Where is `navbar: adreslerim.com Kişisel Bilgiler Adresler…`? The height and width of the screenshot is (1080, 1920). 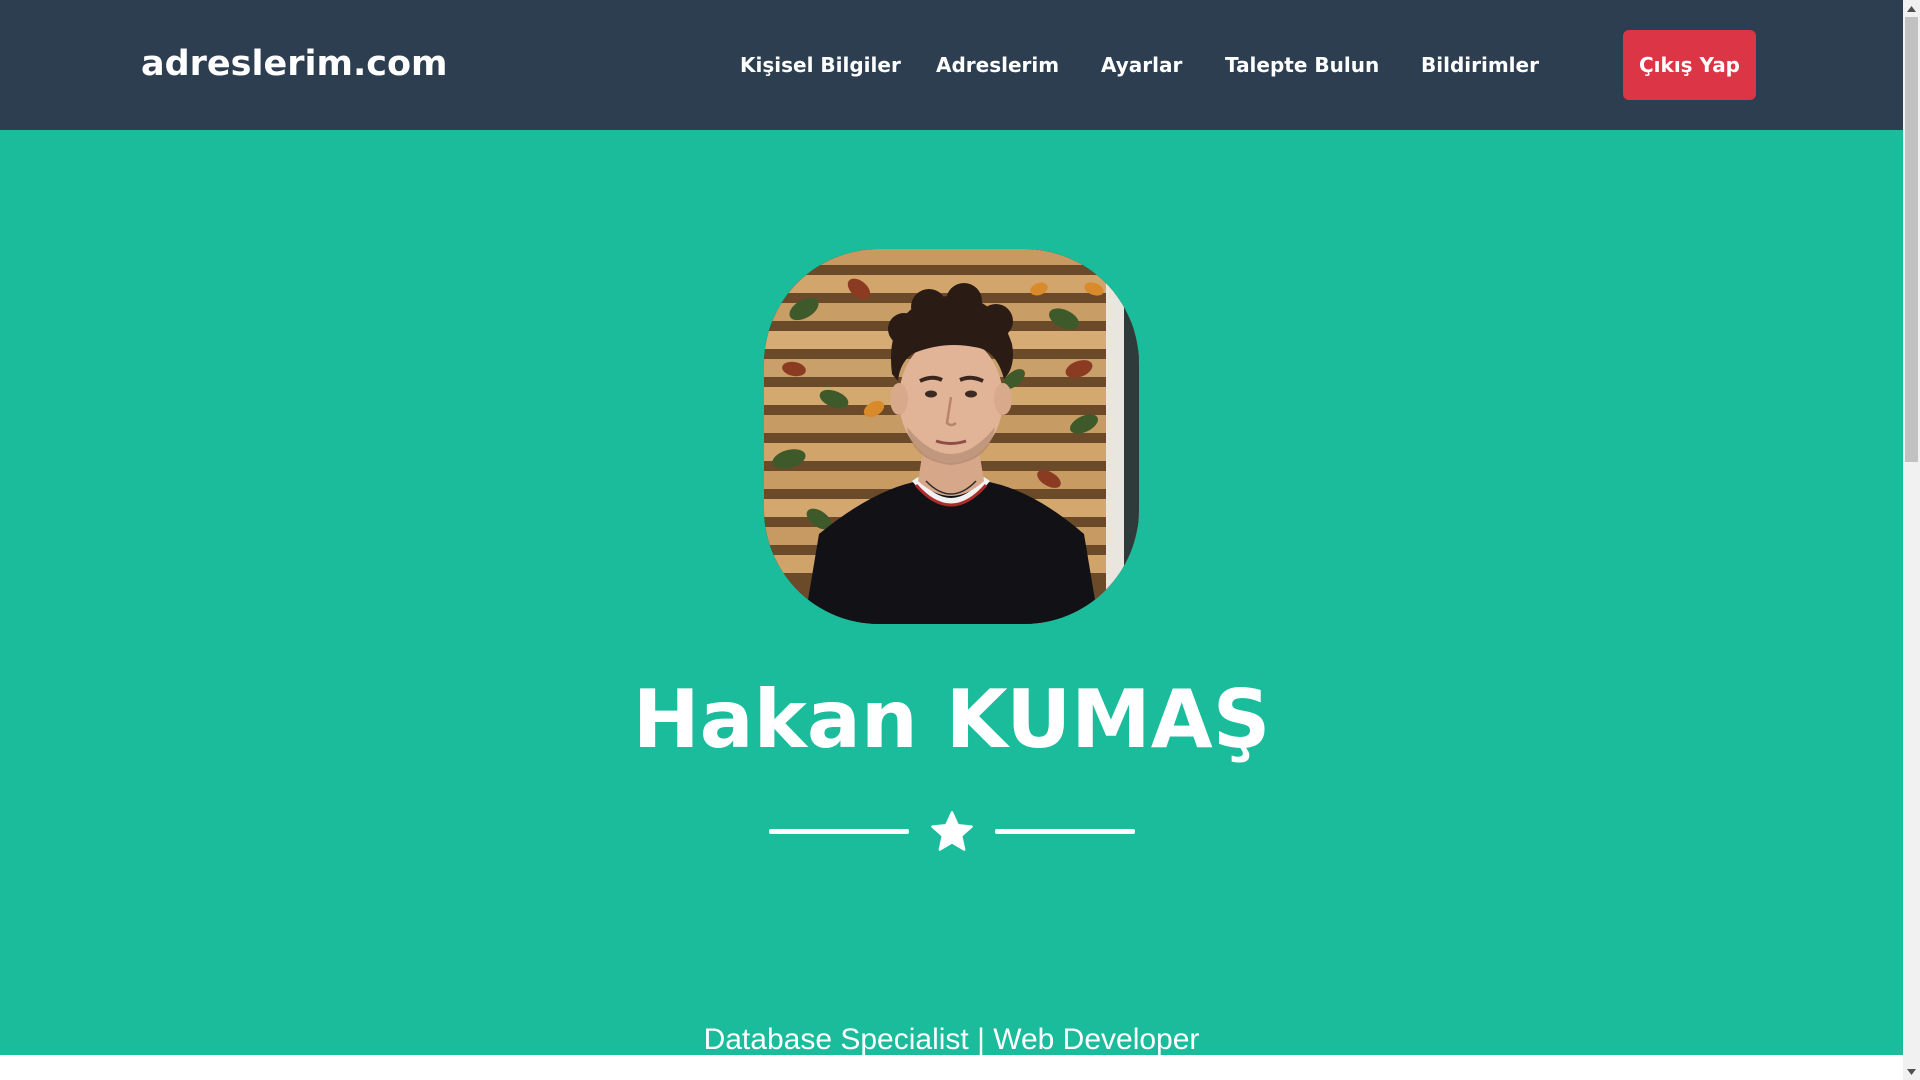
navbar: adreslerim.com Kişisel Bilgiler Adresler… is located at coordinates (951, 65).